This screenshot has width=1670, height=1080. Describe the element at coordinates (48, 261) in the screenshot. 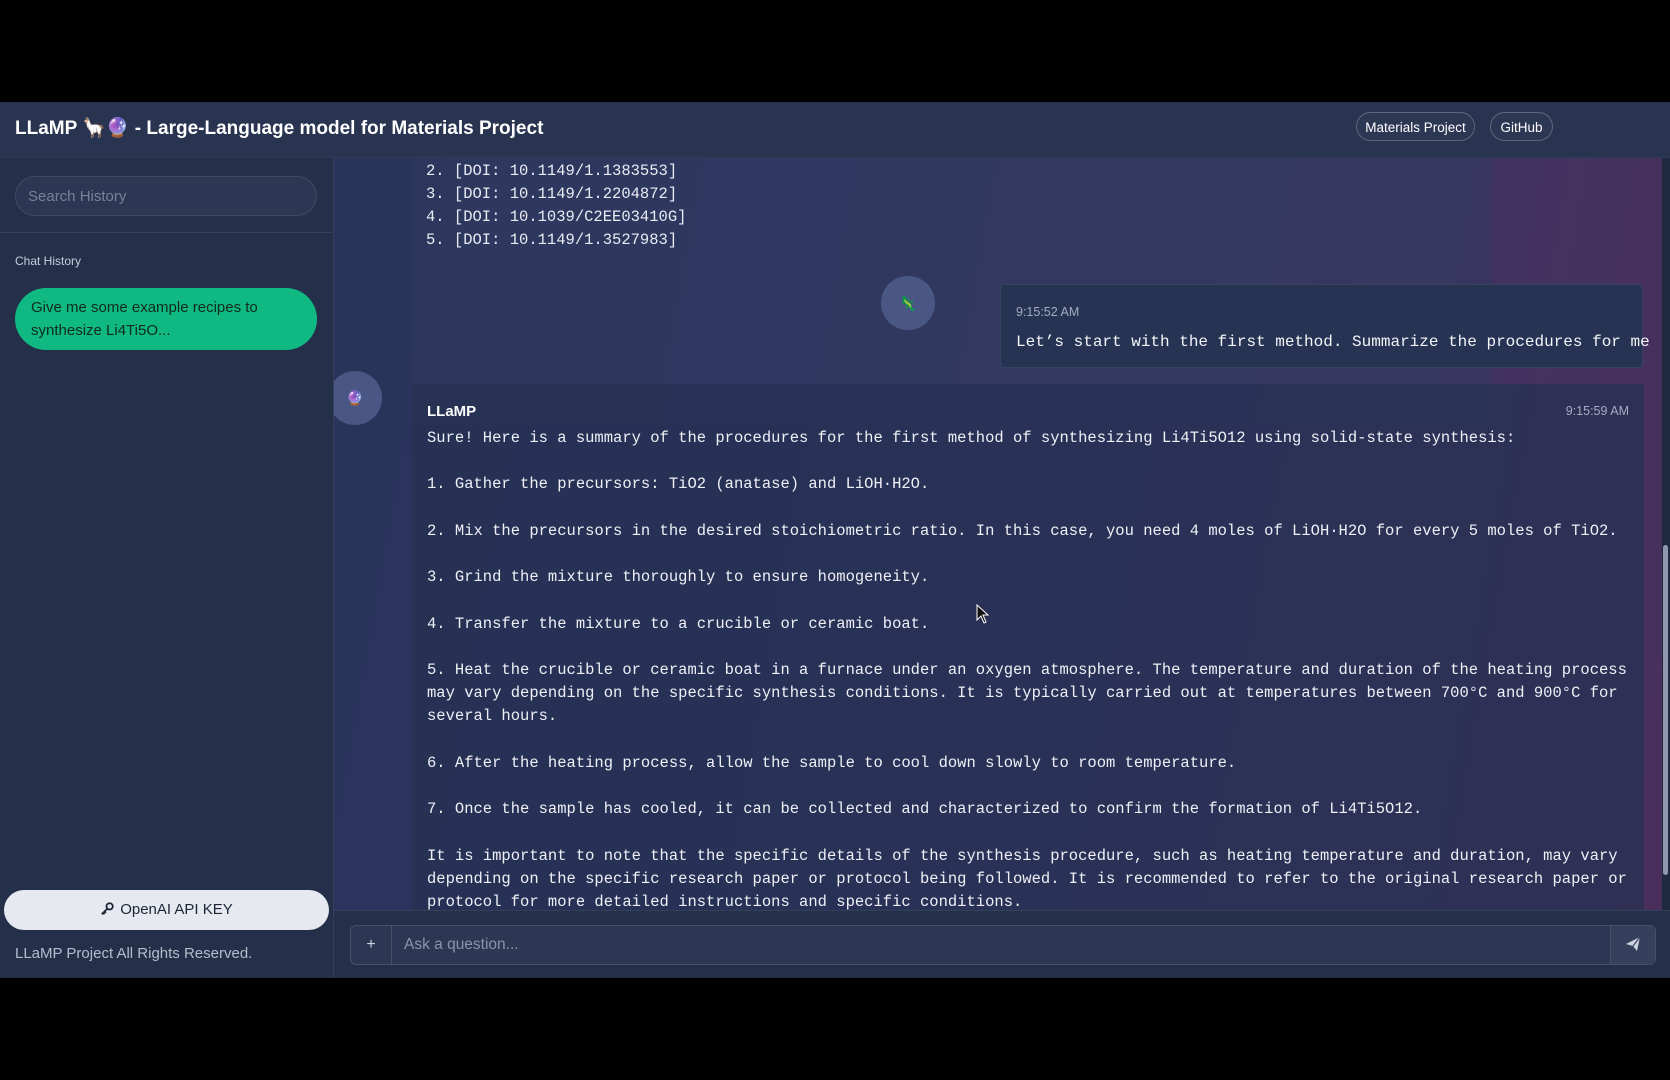

I see `chat-history-label: Chat History` at that location.